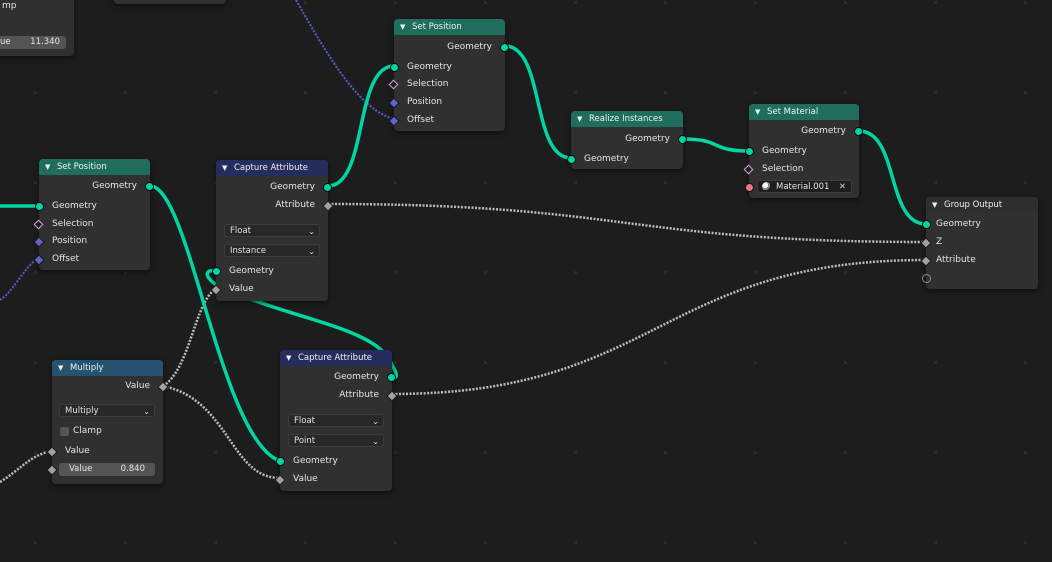 The image size is (1052, 562). Describe the element at coordinates (107, 469) in the screenshot. I see `value-field: Value 0.840` at that location.